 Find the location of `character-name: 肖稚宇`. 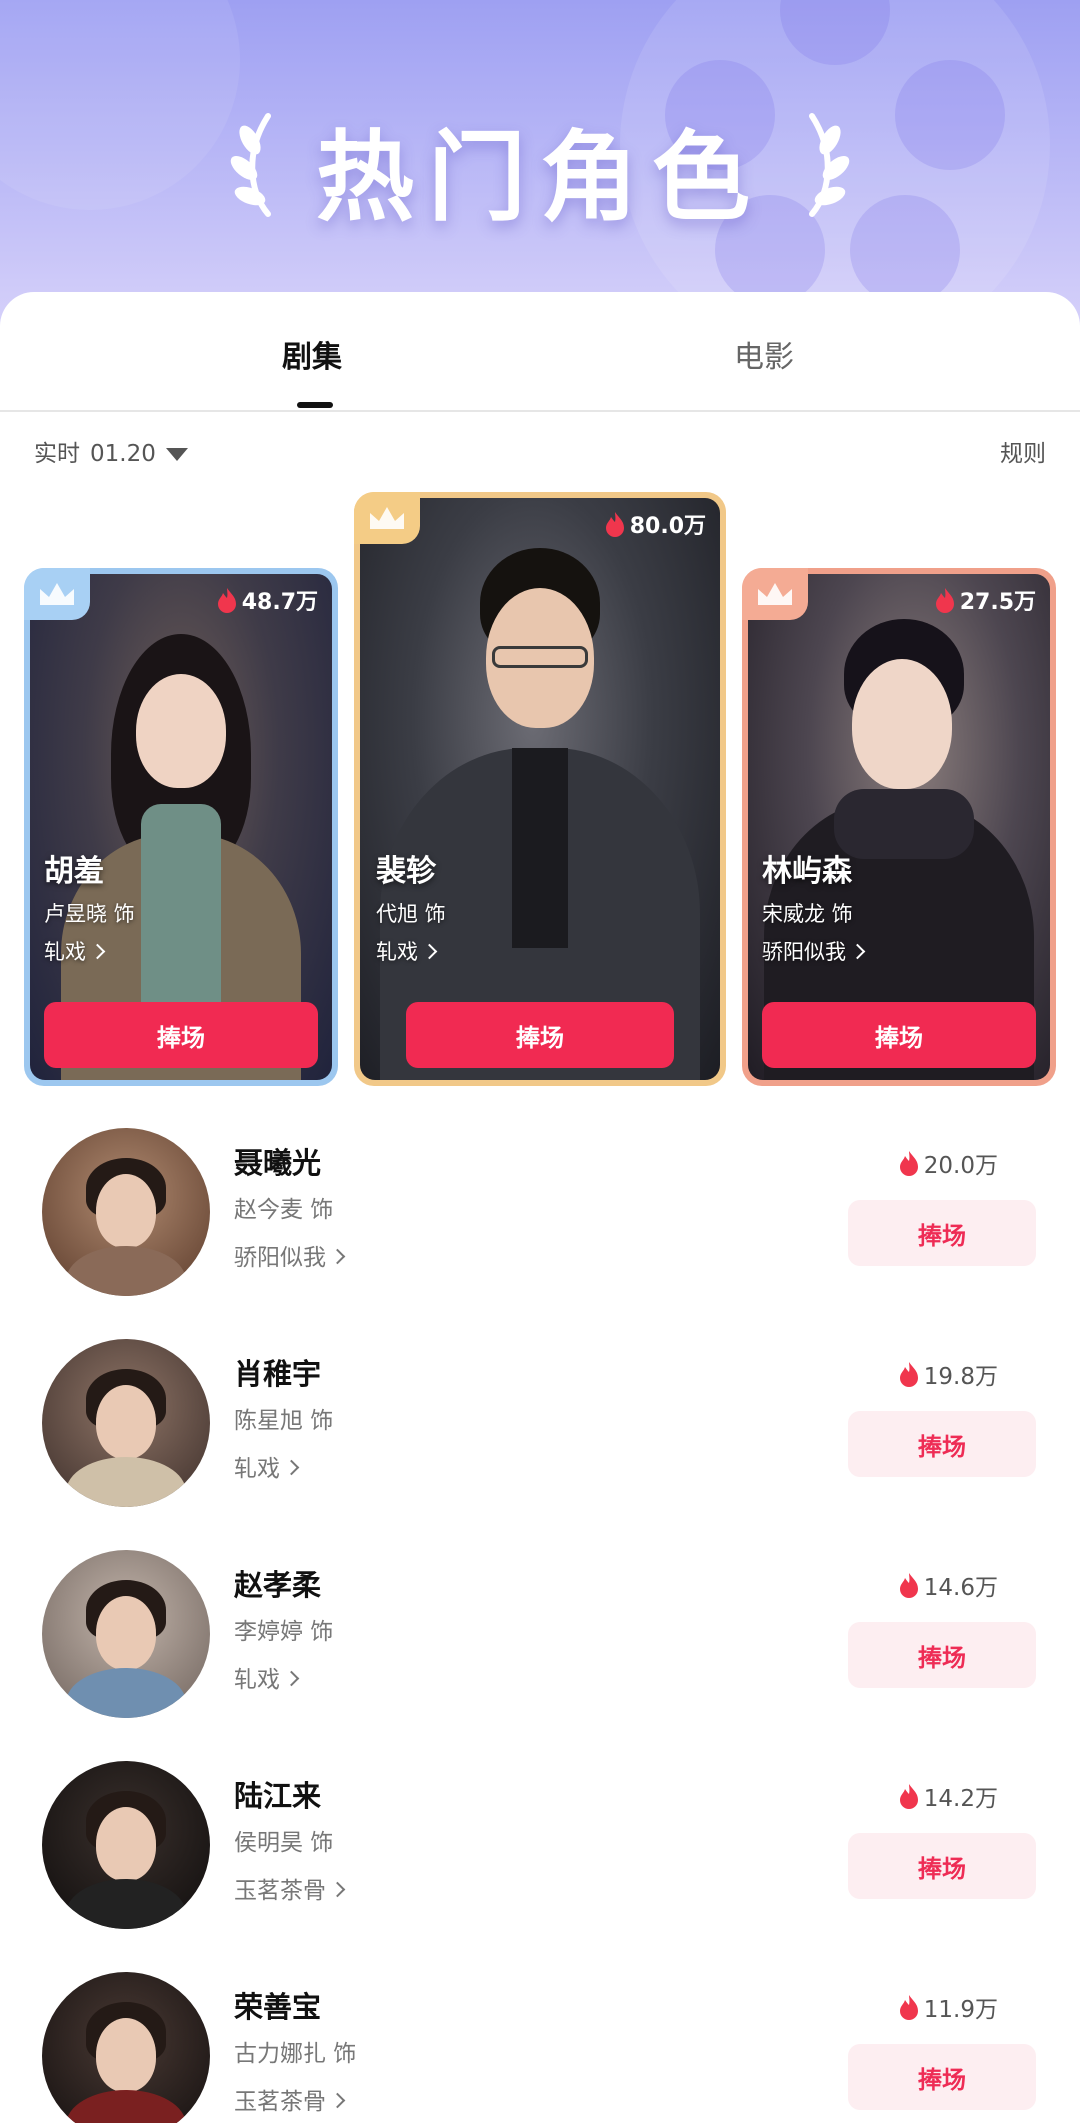

character-name: 肖稚宇 is located at coordinates (278, 1374).